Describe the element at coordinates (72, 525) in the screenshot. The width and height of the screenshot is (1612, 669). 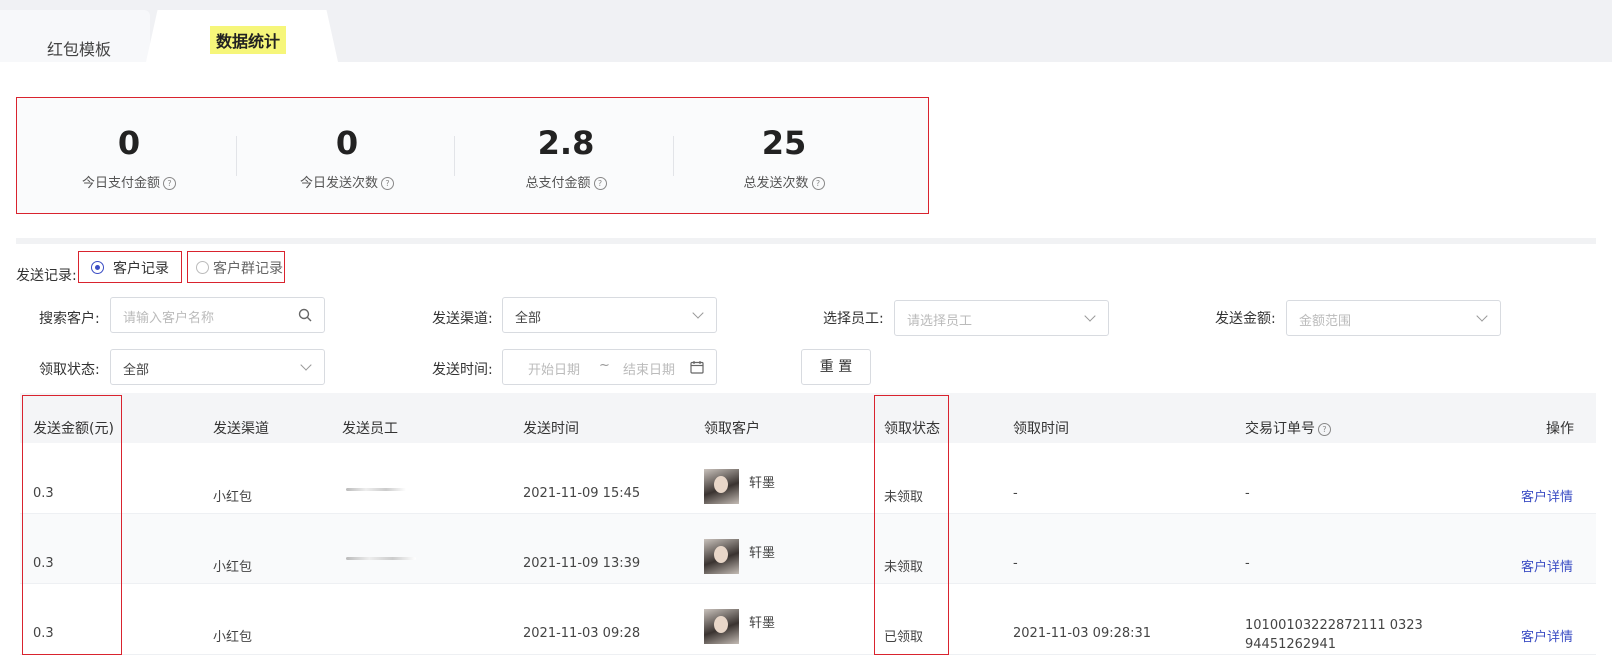
I see `annotation-box-amount` at that location.